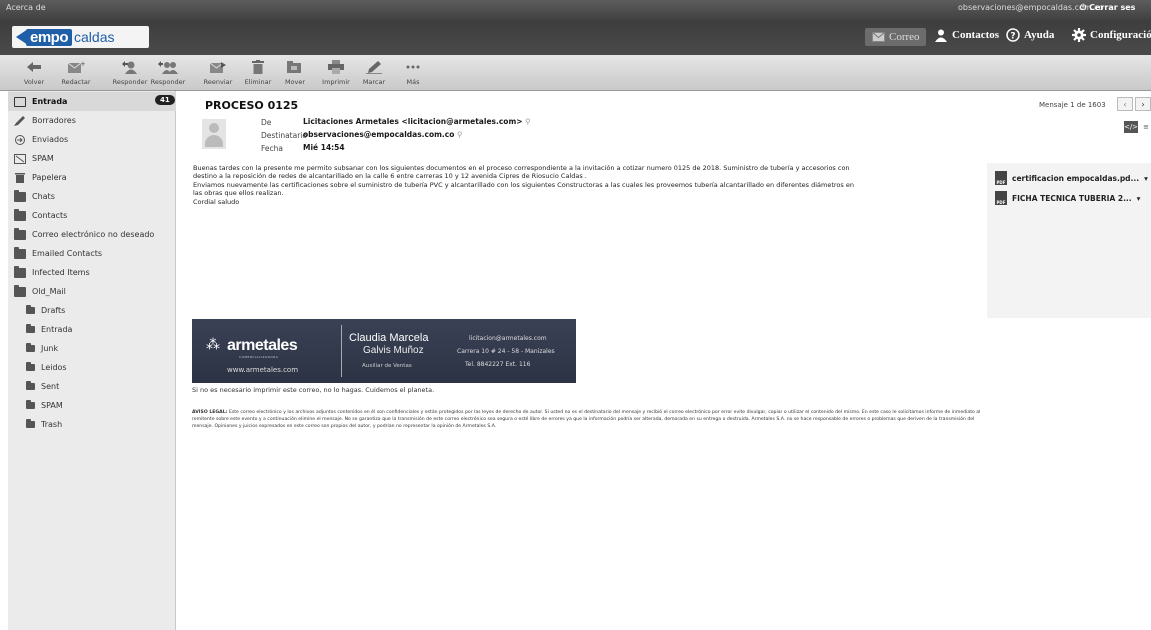 Image resolution: width=1151 pixels, height=630 pixels. I want to click on nav-ayuda-label: Ayuda, so click(1039, 35).